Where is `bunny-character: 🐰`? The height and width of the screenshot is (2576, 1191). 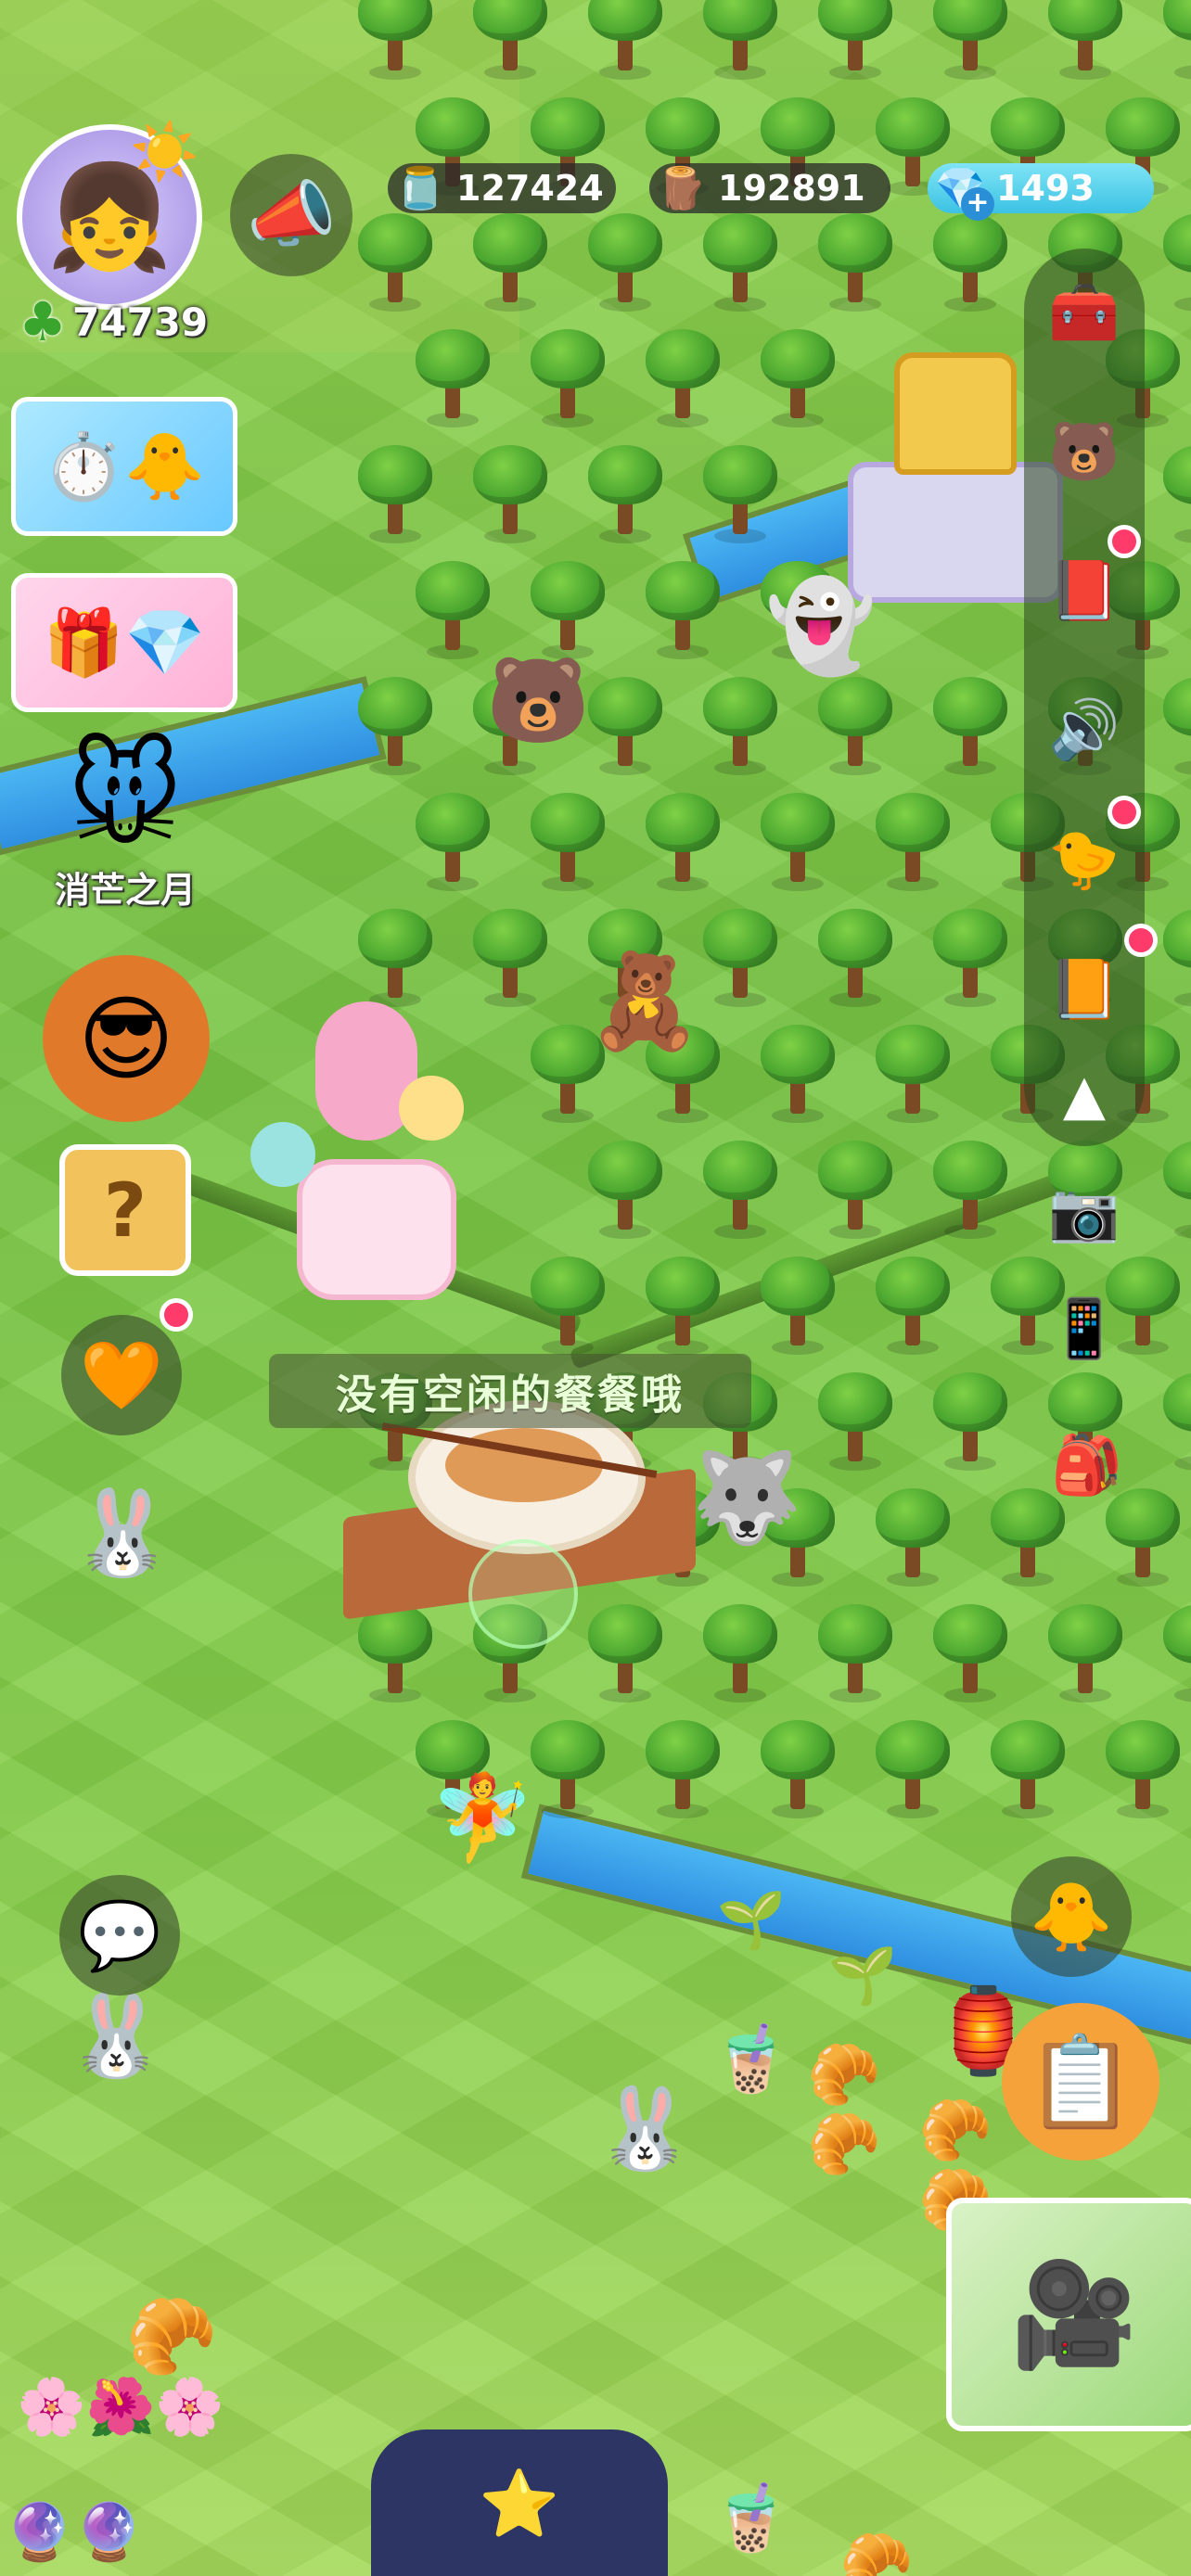
bunny-character: 🐰 is located at coordinates (645, 2128).